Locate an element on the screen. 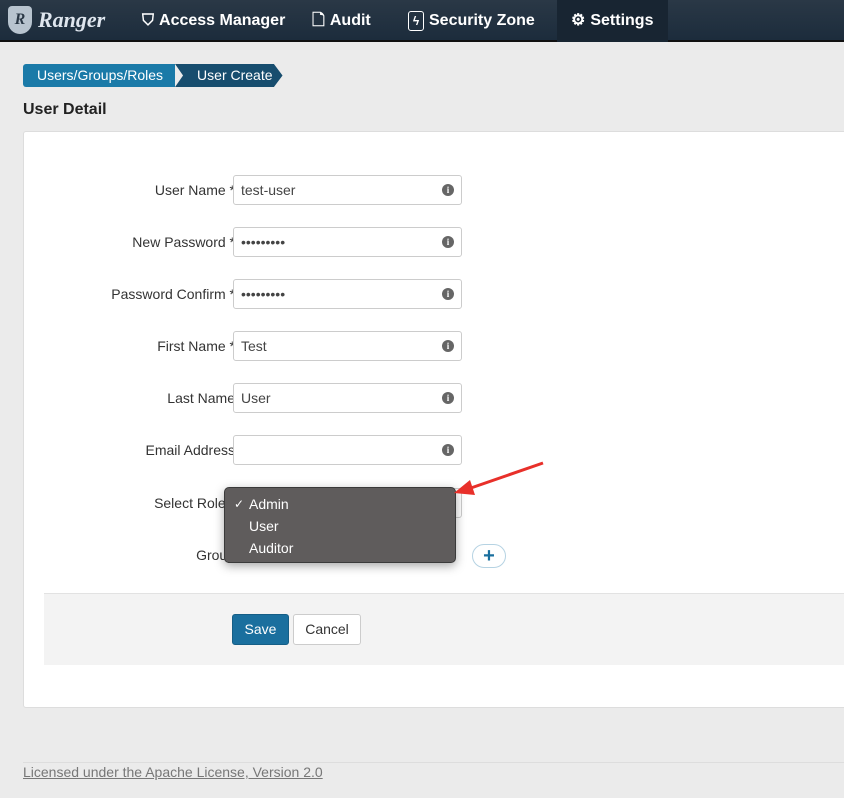  row-user-name: User Name * test-user i is located at coordinates (259, 190).